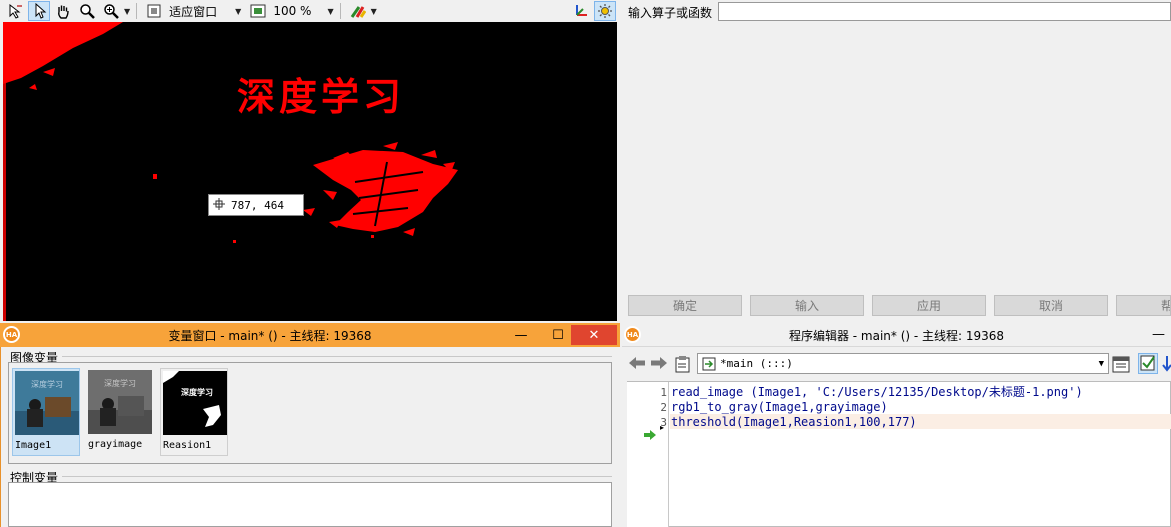  What do you see at coordinates (292, 11) in the screenshot?
I see `zoom-percent-value: 100 %` at bounding box center [292, 11].